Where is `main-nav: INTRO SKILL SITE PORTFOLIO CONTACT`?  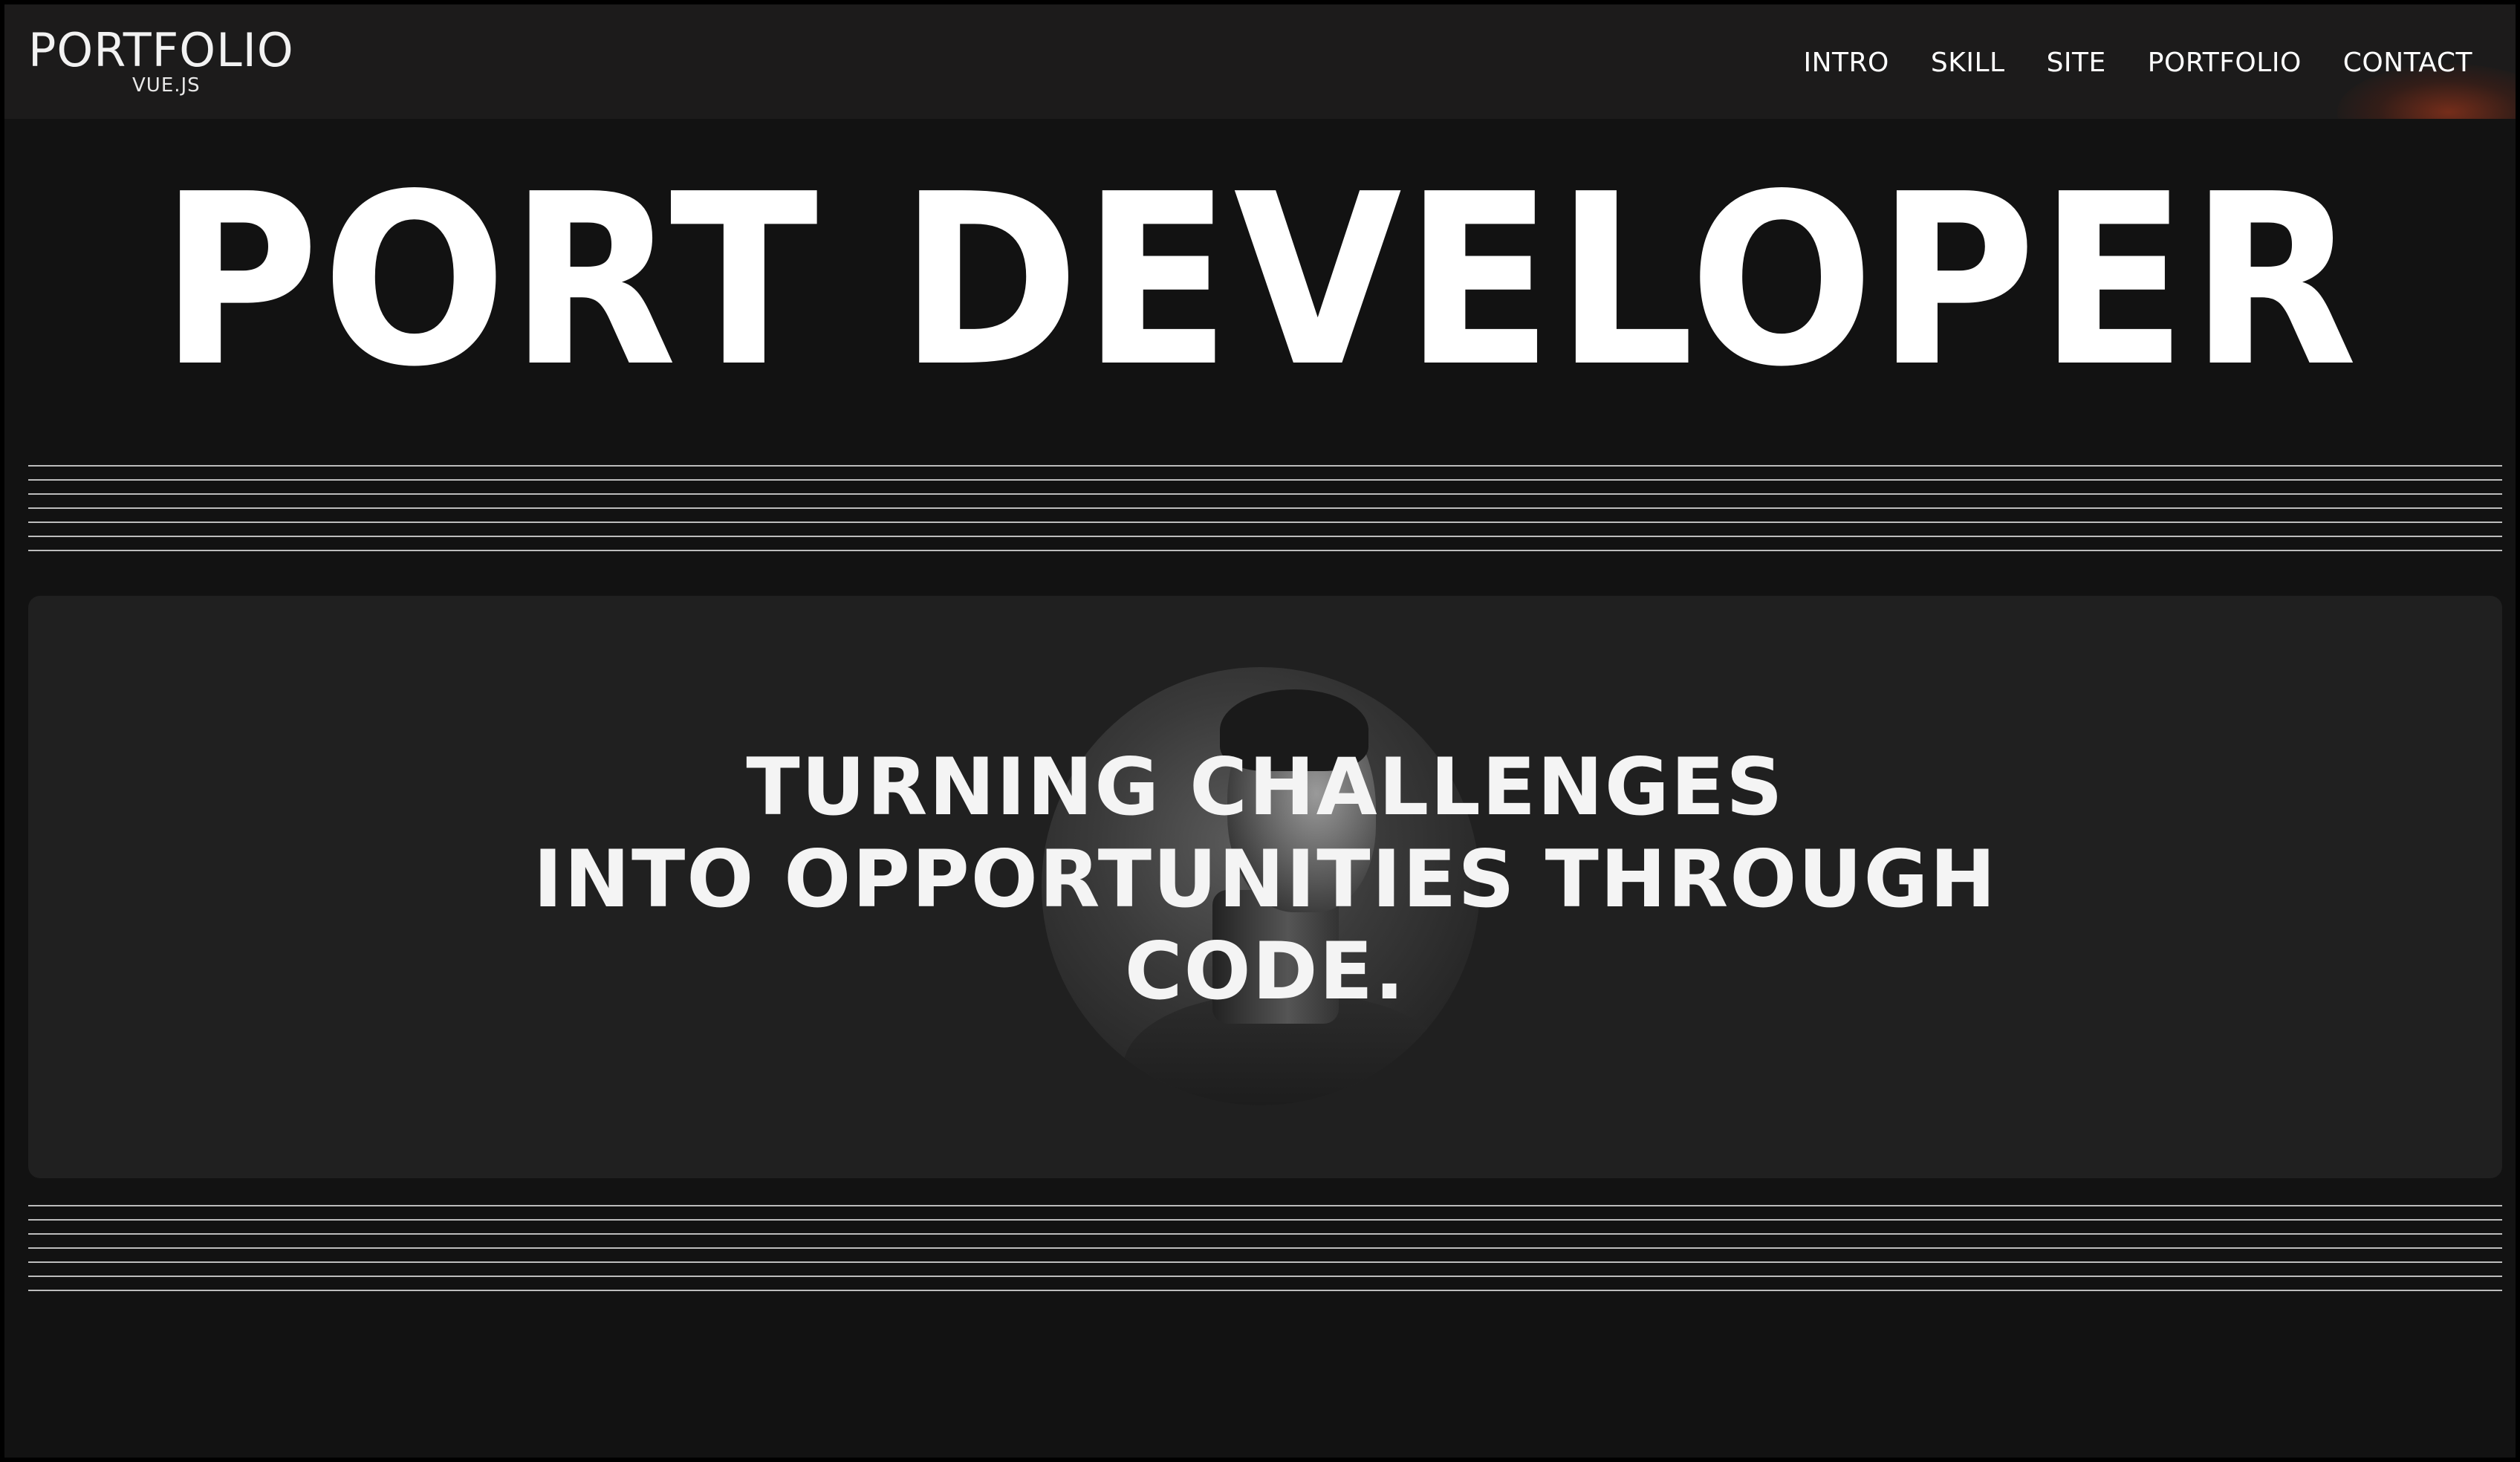
main-nav: INTRO SKILL SITE PORTFOLIO CONTACT is located at coordinates (2138, 63).